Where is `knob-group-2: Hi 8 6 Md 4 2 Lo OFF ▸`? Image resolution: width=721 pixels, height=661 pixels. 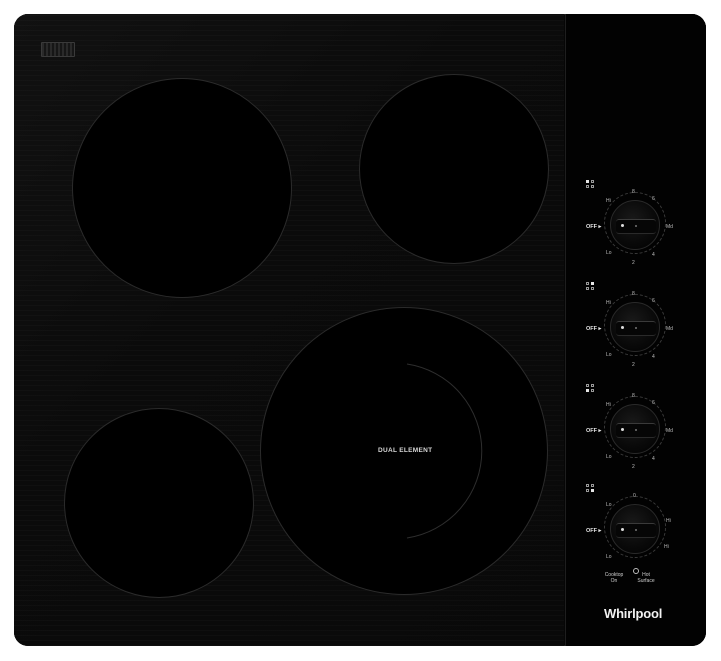 knob-group-2: Hi 8 6 Md 4 2 Lo OFF ▸ is located at coordinates (636, 332).